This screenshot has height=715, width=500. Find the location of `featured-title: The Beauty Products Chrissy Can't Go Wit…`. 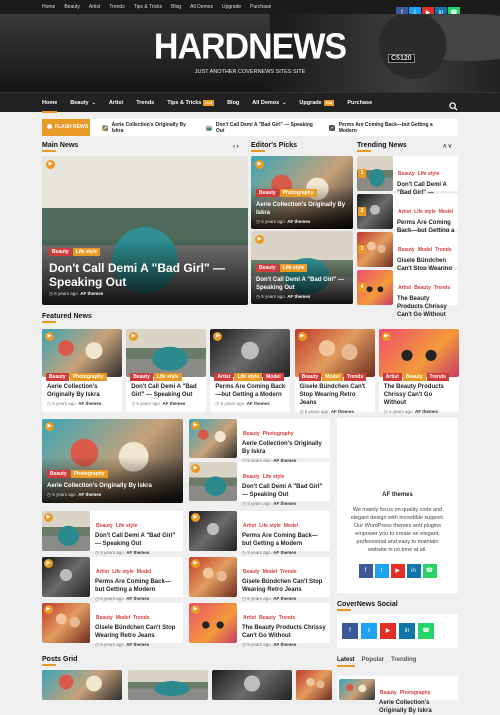

featured-title: The Beauty Products Chrissy Can't Go Wit… is located at coordinates (419, 395).